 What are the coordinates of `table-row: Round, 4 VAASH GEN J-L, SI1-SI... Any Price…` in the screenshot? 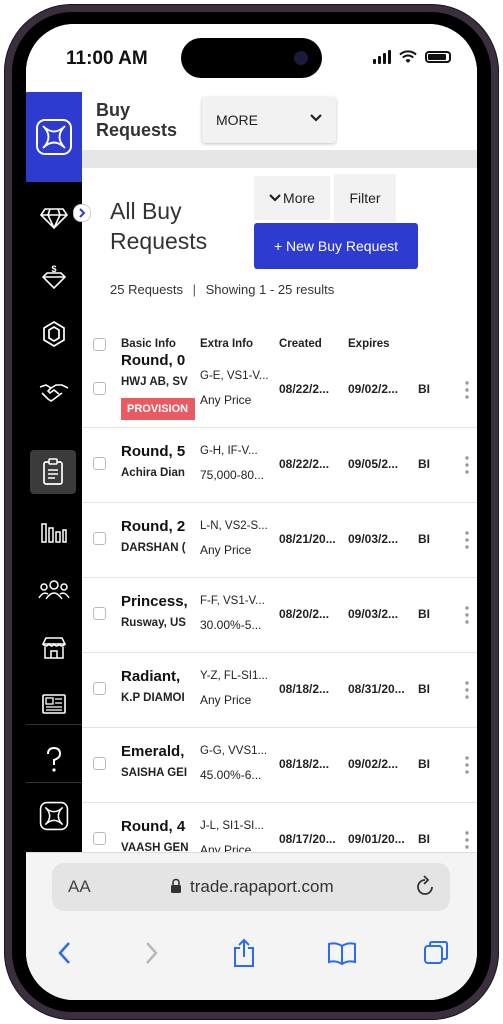 It's located at (279, 827).